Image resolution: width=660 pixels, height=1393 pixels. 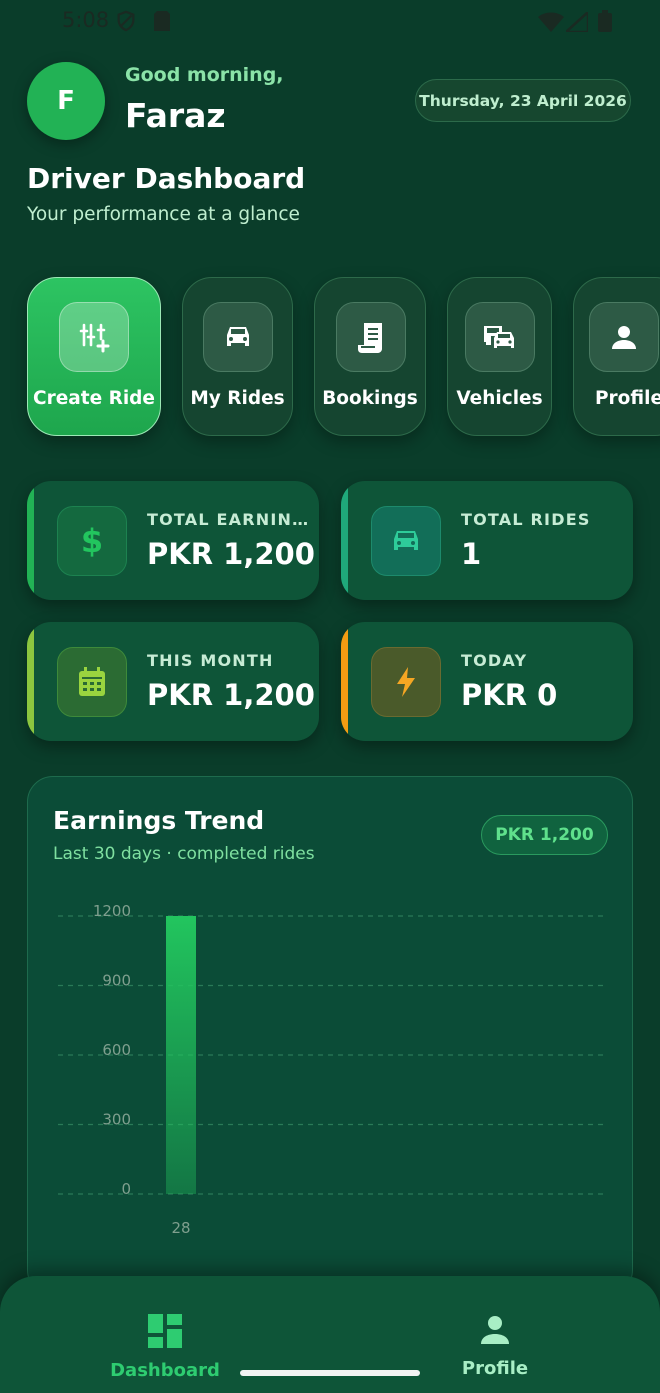 I want to click on y-tick-label: 1200, so click(x=112, y=911).